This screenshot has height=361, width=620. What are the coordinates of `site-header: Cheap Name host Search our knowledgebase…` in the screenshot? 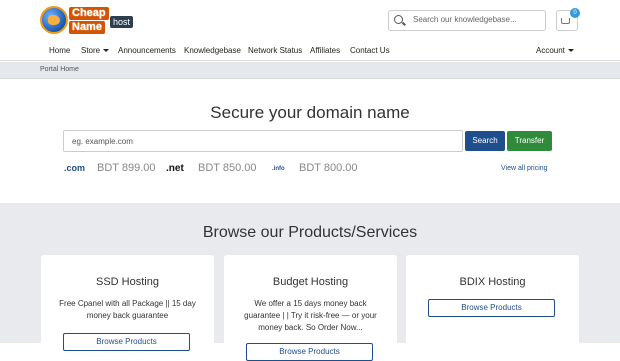 It's located at (310, 21).